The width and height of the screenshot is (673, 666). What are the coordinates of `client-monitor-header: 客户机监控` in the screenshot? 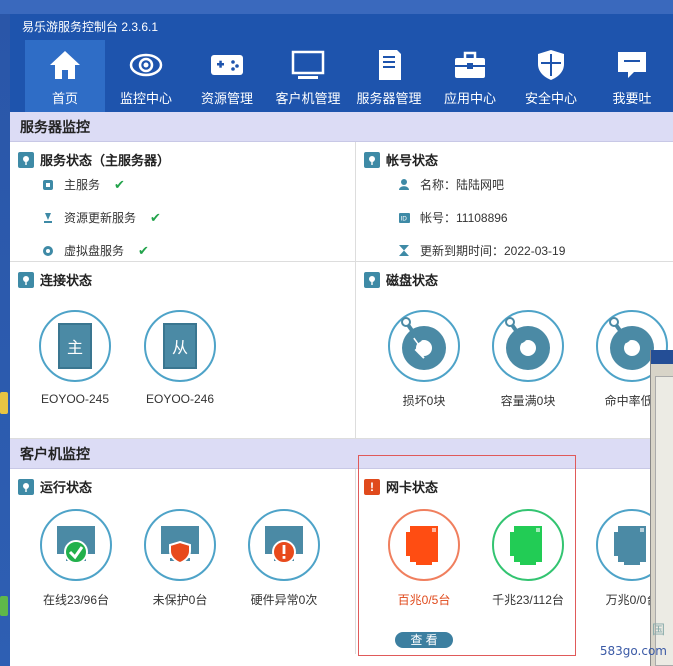 It's located at (341, 454).